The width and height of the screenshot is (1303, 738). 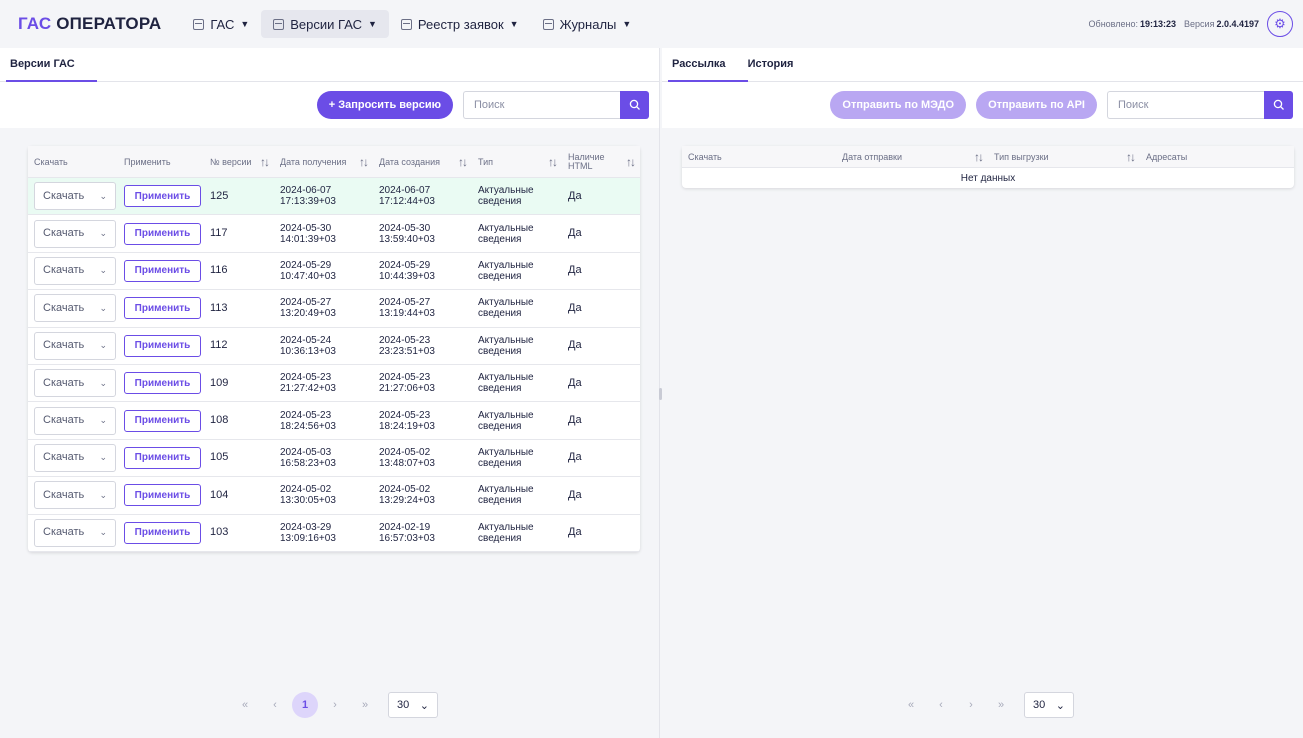 What do you see at coordinates (601, 161) in the screenshot?
I see `col-has-html: Наличие HTML ↑↓` at bounding box center [601, 161].